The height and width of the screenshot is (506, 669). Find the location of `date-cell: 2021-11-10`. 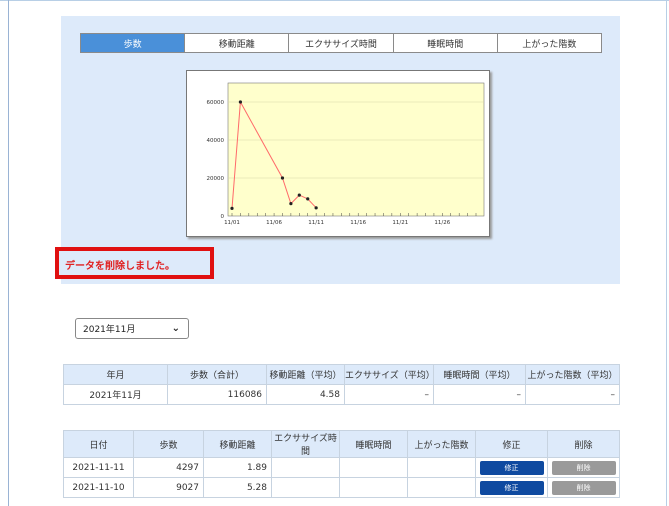

date-cell: 2021-11-10 is located at coordinates (98, 487).